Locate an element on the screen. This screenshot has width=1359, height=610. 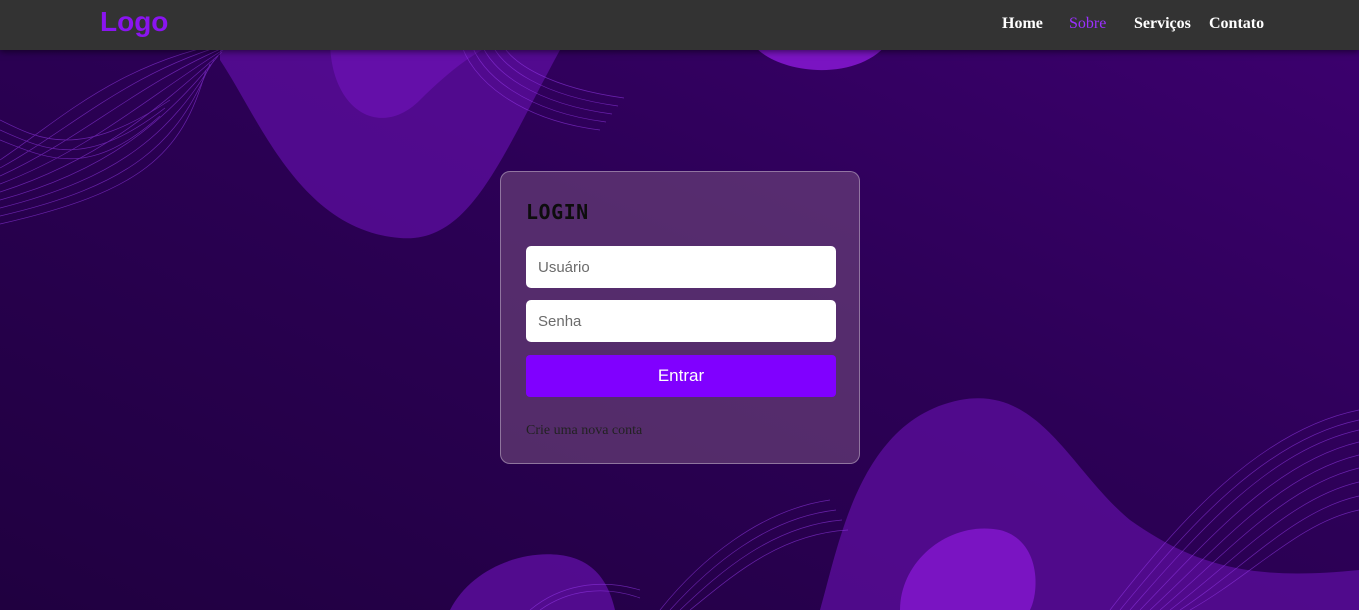
nav-home: Home is located at coordinates (1022, 24).